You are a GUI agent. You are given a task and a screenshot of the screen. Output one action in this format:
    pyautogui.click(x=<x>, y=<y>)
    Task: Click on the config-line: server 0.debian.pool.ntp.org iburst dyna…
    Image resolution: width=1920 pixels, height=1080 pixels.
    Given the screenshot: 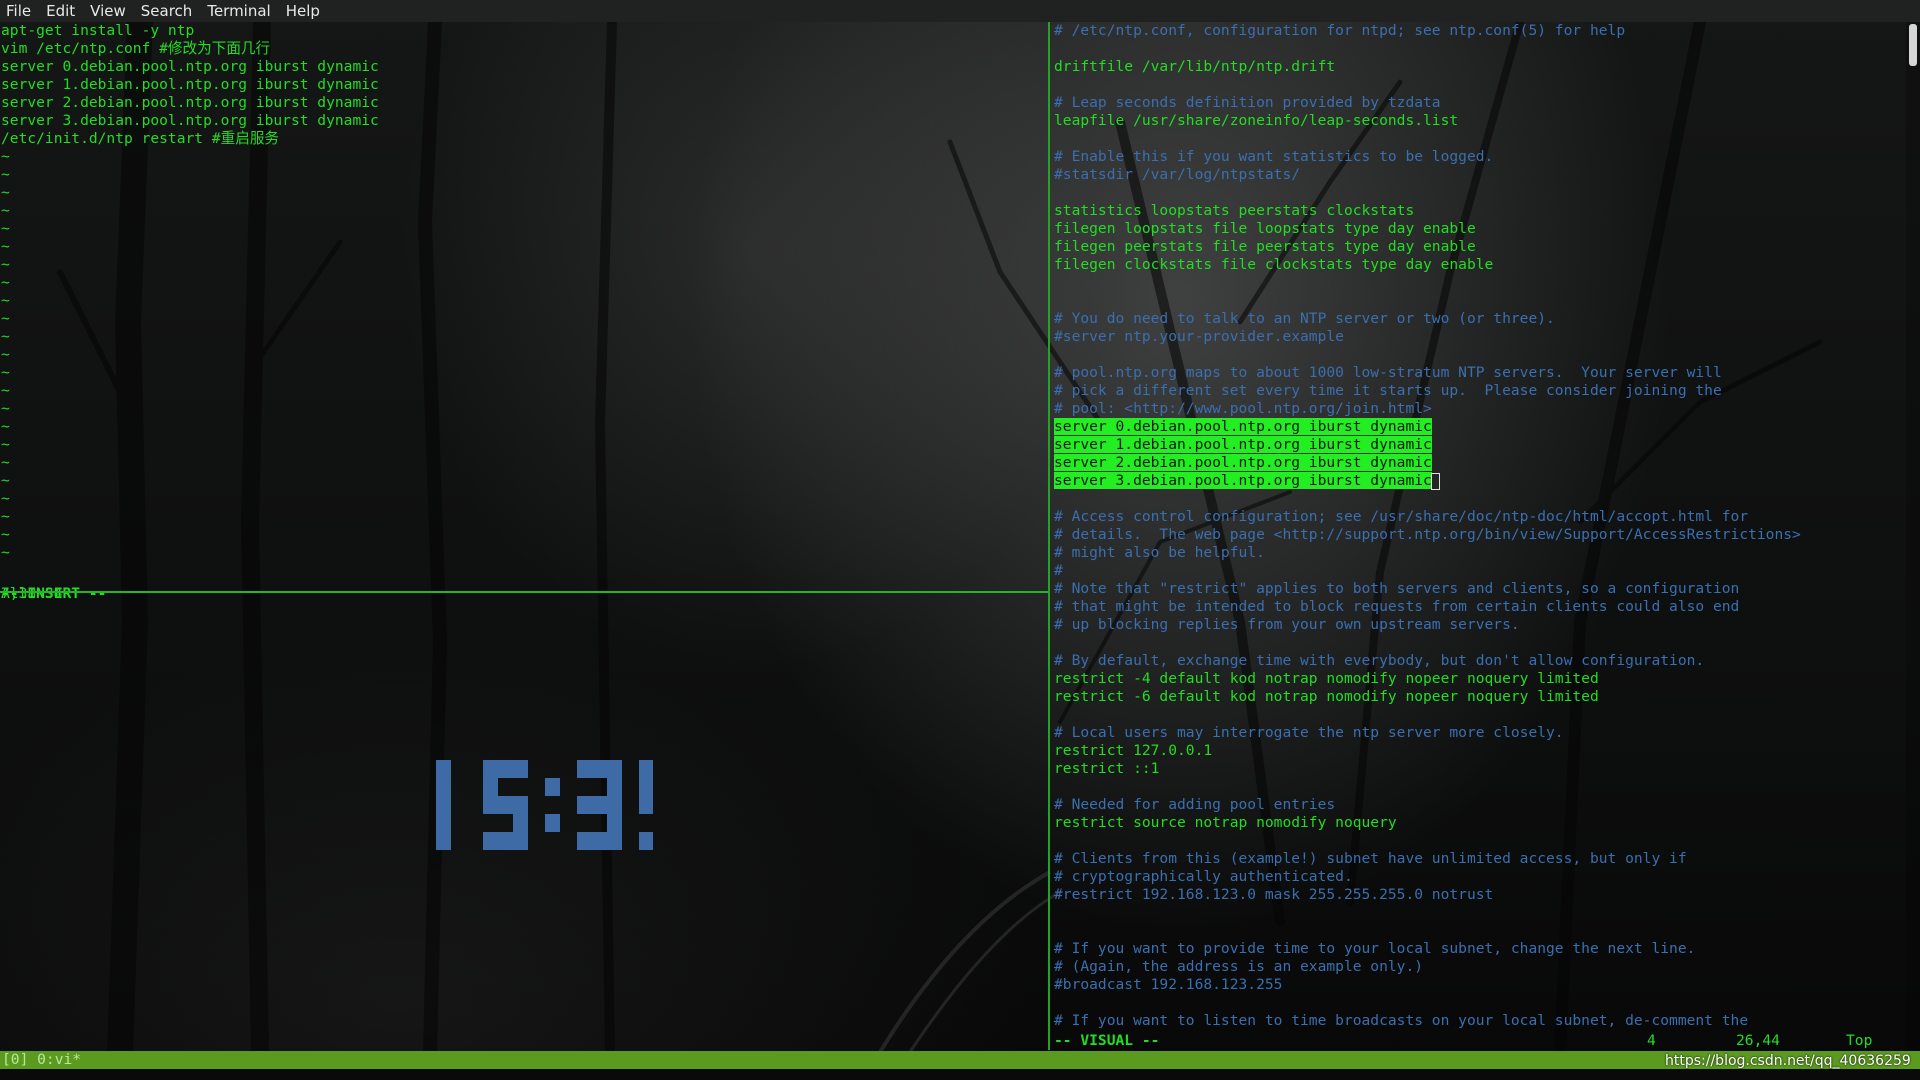 What is the action you would take?
    pyautogui.click(x=1243, y=427)
    